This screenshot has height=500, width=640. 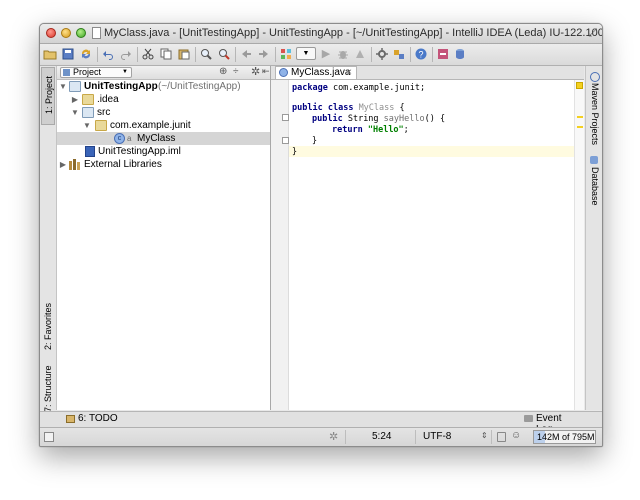 I want to click on collapse-all-icon: ÷, so click(x=236, y=71).